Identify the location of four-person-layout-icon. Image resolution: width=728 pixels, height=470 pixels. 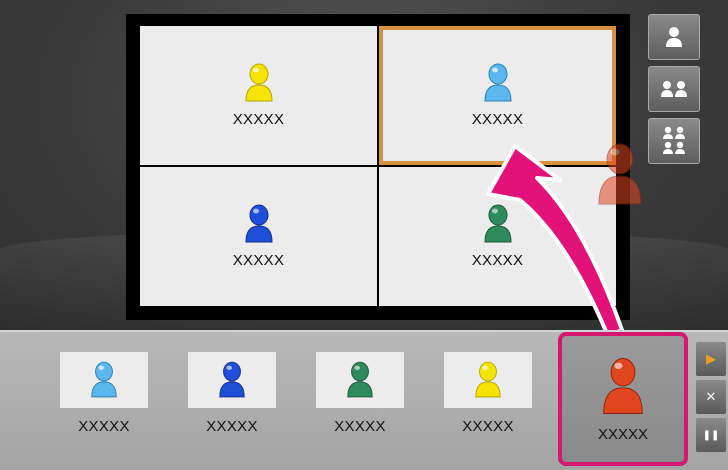
(674, 140).